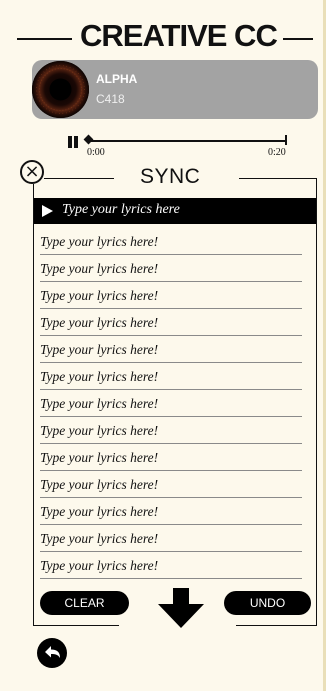 The height and width of the screenshot is (691, 326). Describe the element at coordinates (298, 39) in the screenshot. I see `header-rule-right` at that location.